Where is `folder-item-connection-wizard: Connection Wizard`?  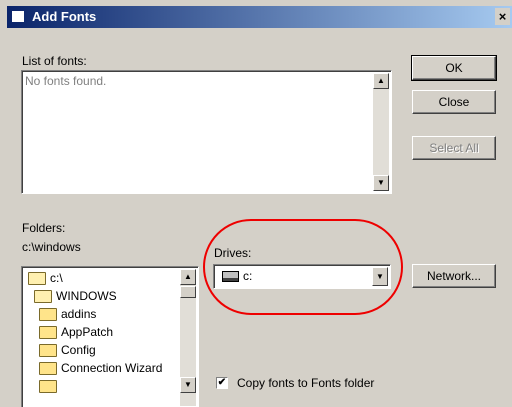 folder-item-connection-wizard: Connection Wizard is located at coordinates (107, 368).